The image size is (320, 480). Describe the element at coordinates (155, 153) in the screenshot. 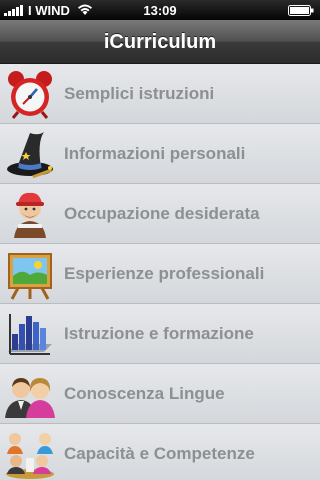

I see `menu-item-label: Informazioni personali` at that location.